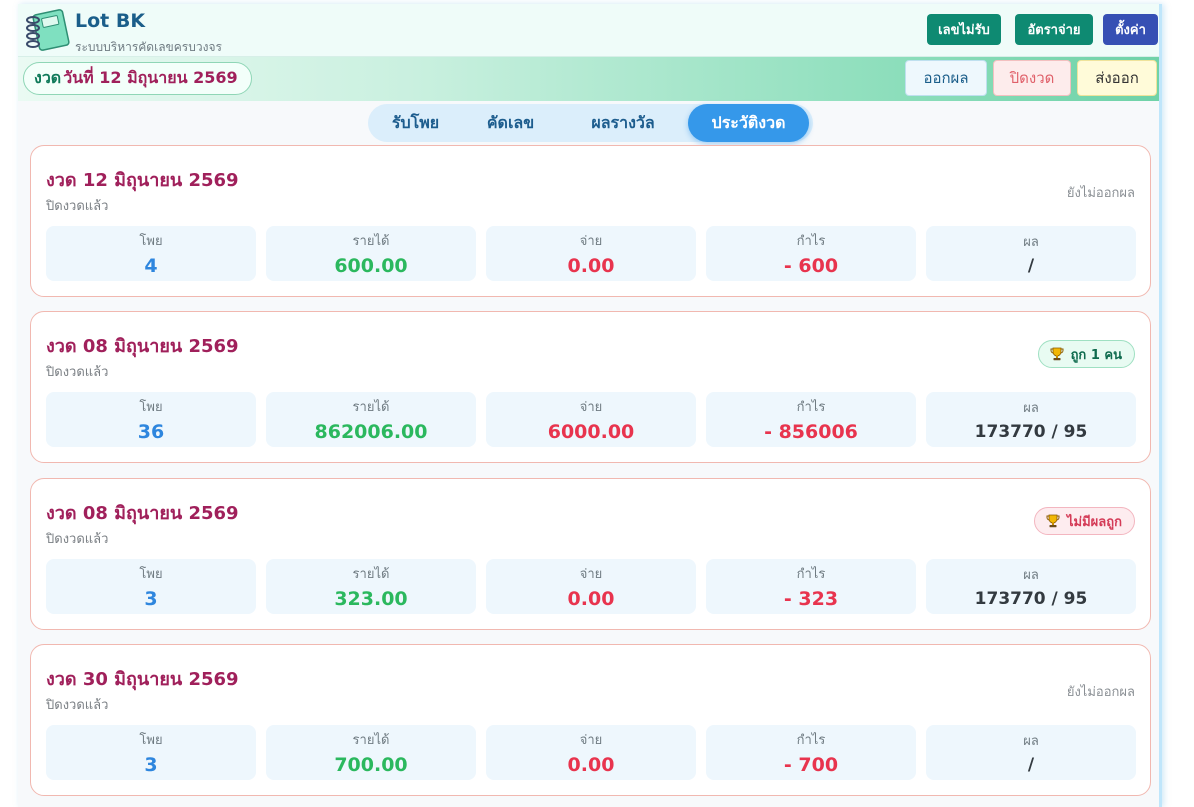 The image size is (1194, 807). Describe the element at coordinates (811, 752) in the screenshot. I see `stat-profit: กำไร - 700` at that location.